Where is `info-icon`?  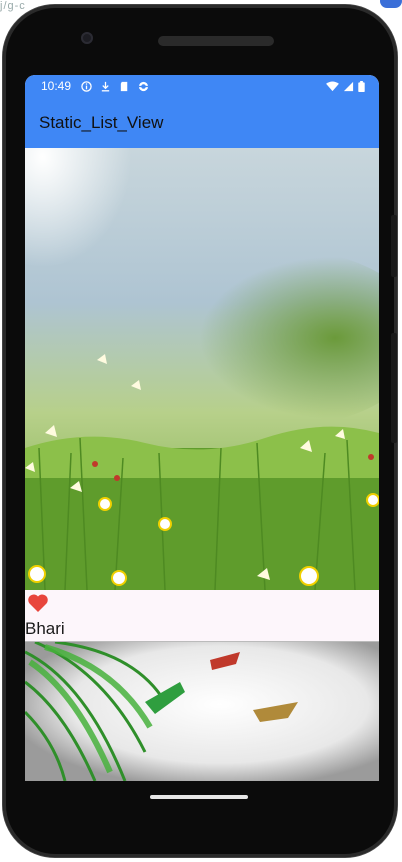
info-icon is located at coordinates (86, 86).